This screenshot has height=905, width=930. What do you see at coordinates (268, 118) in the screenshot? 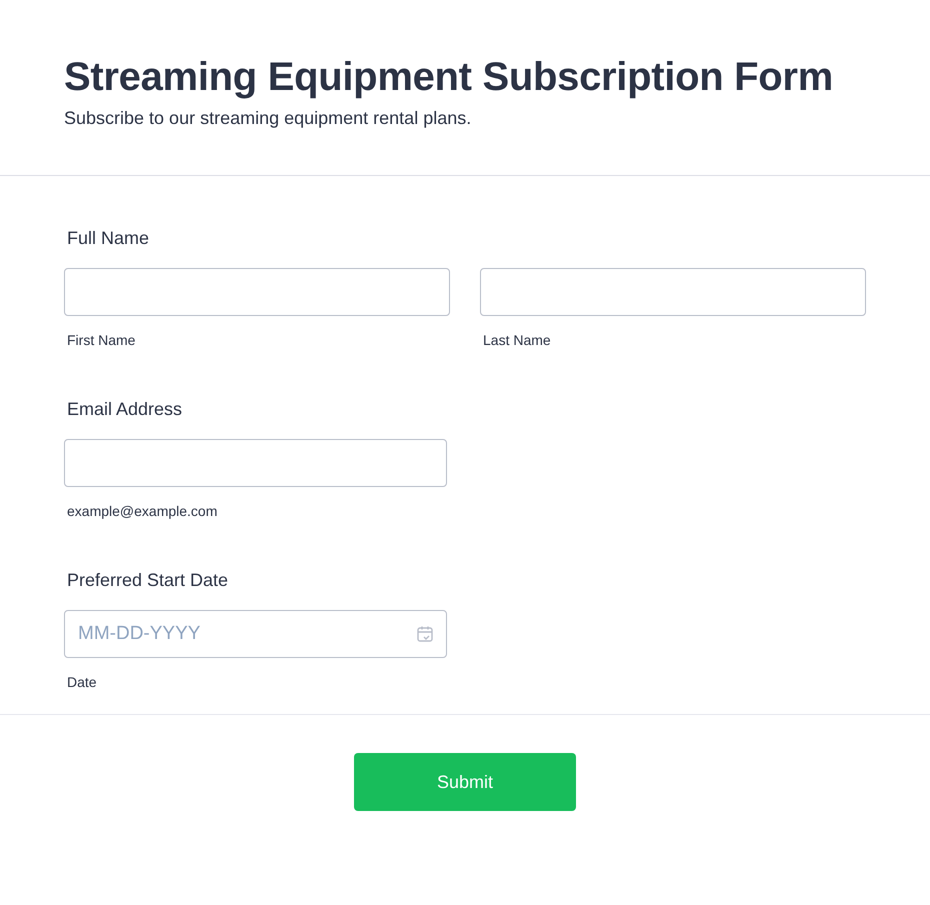
I see `form-subtitle: Subscribe to our streaming equipment rental plans.` at bounding box center [268, 118].